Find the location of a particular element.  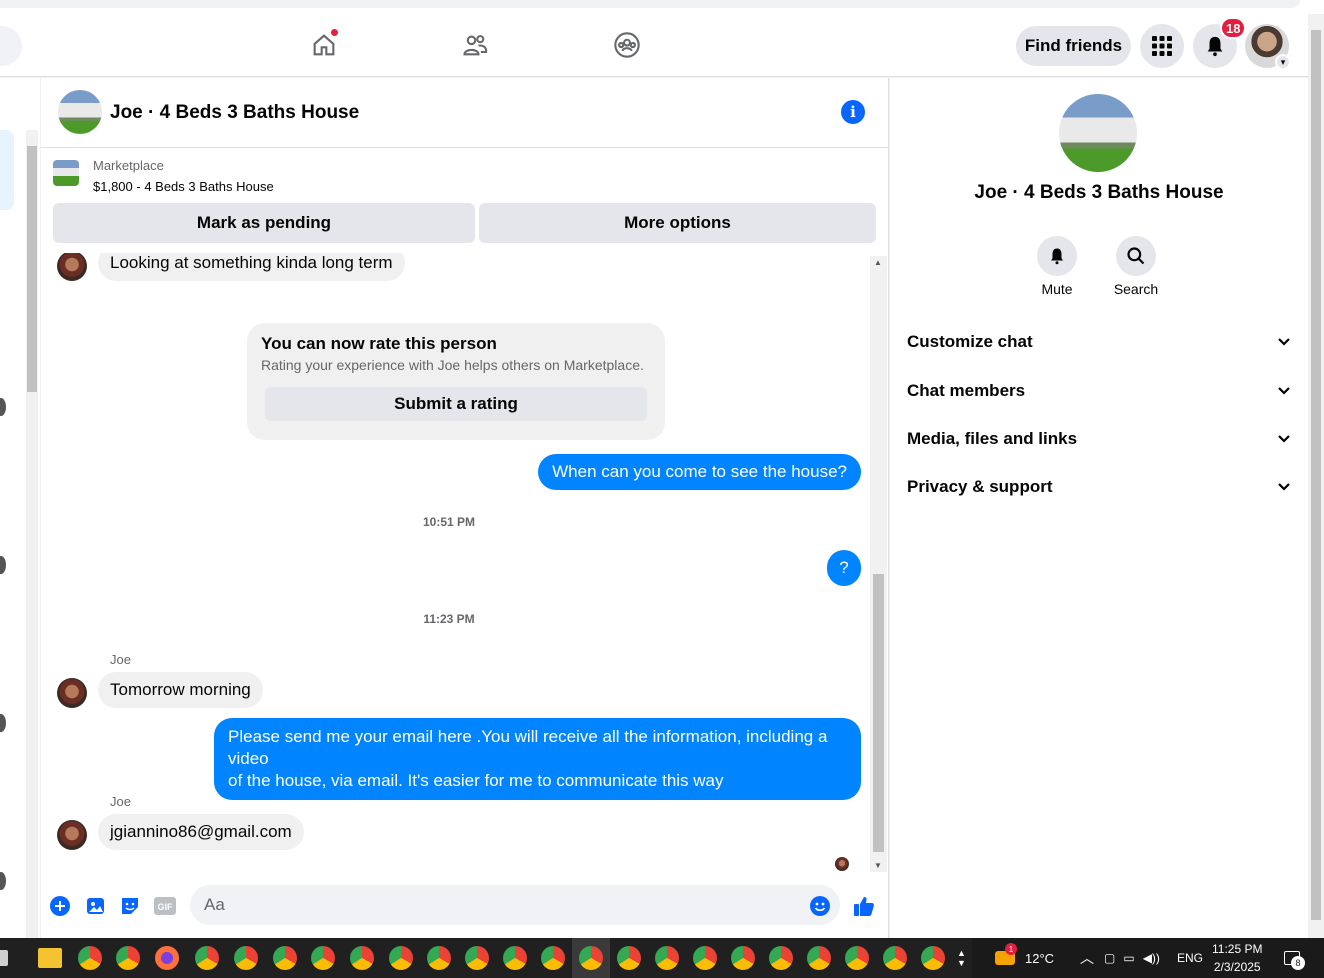

tray-icons: ▢ ▭ ◀)) is located at coordinates (1132, 958).